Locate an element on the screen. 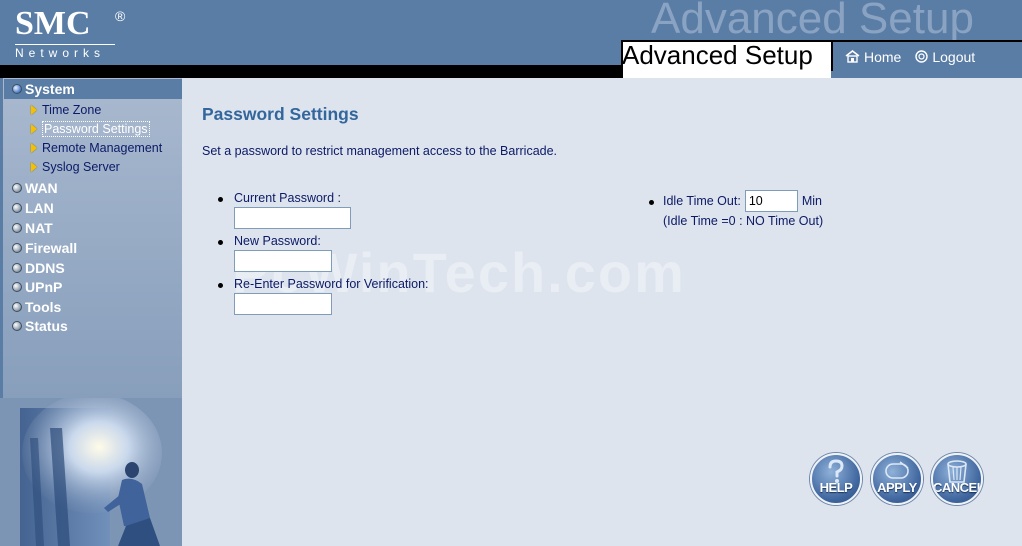  apply-button-label: APPLY is located at coordinates (897, 487).